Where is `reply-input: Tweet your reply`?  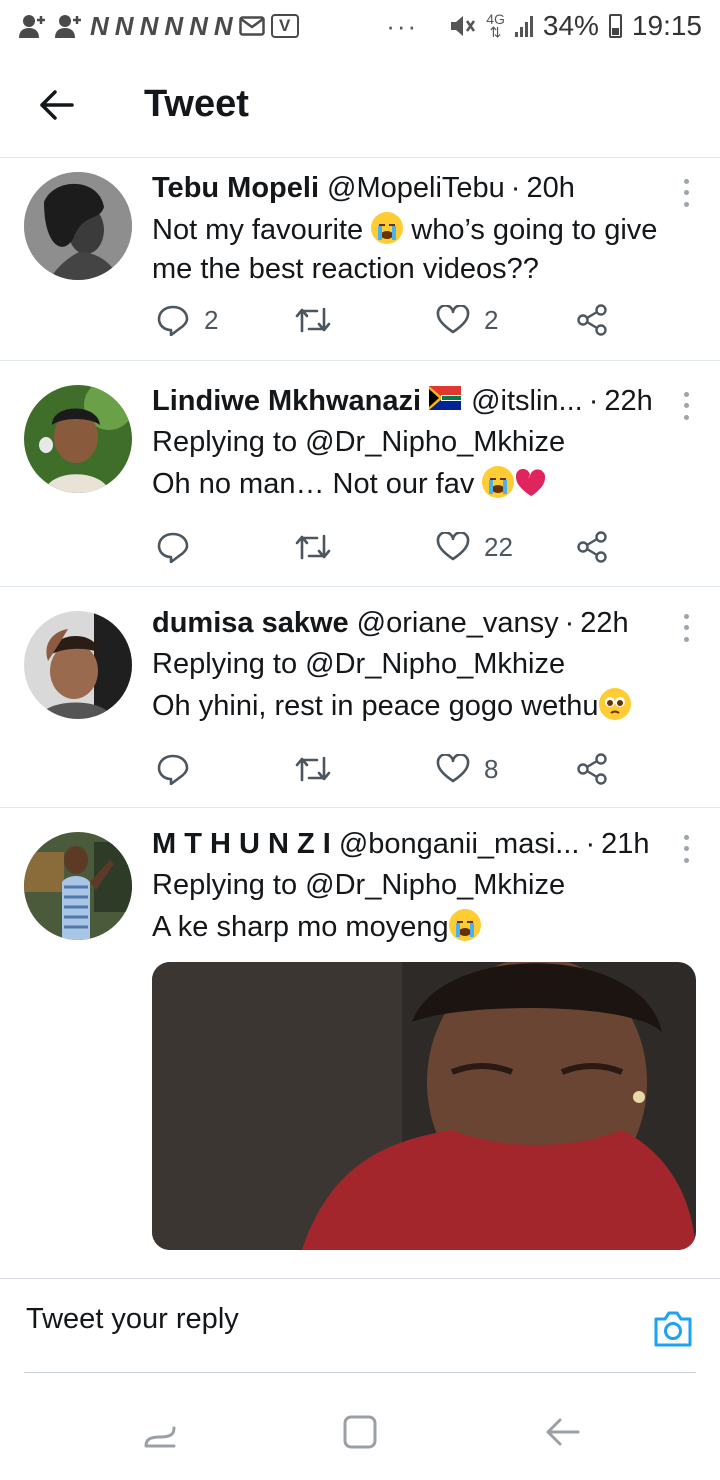 reply-input: Tweet your reply is located at coordinates (132, 1319).